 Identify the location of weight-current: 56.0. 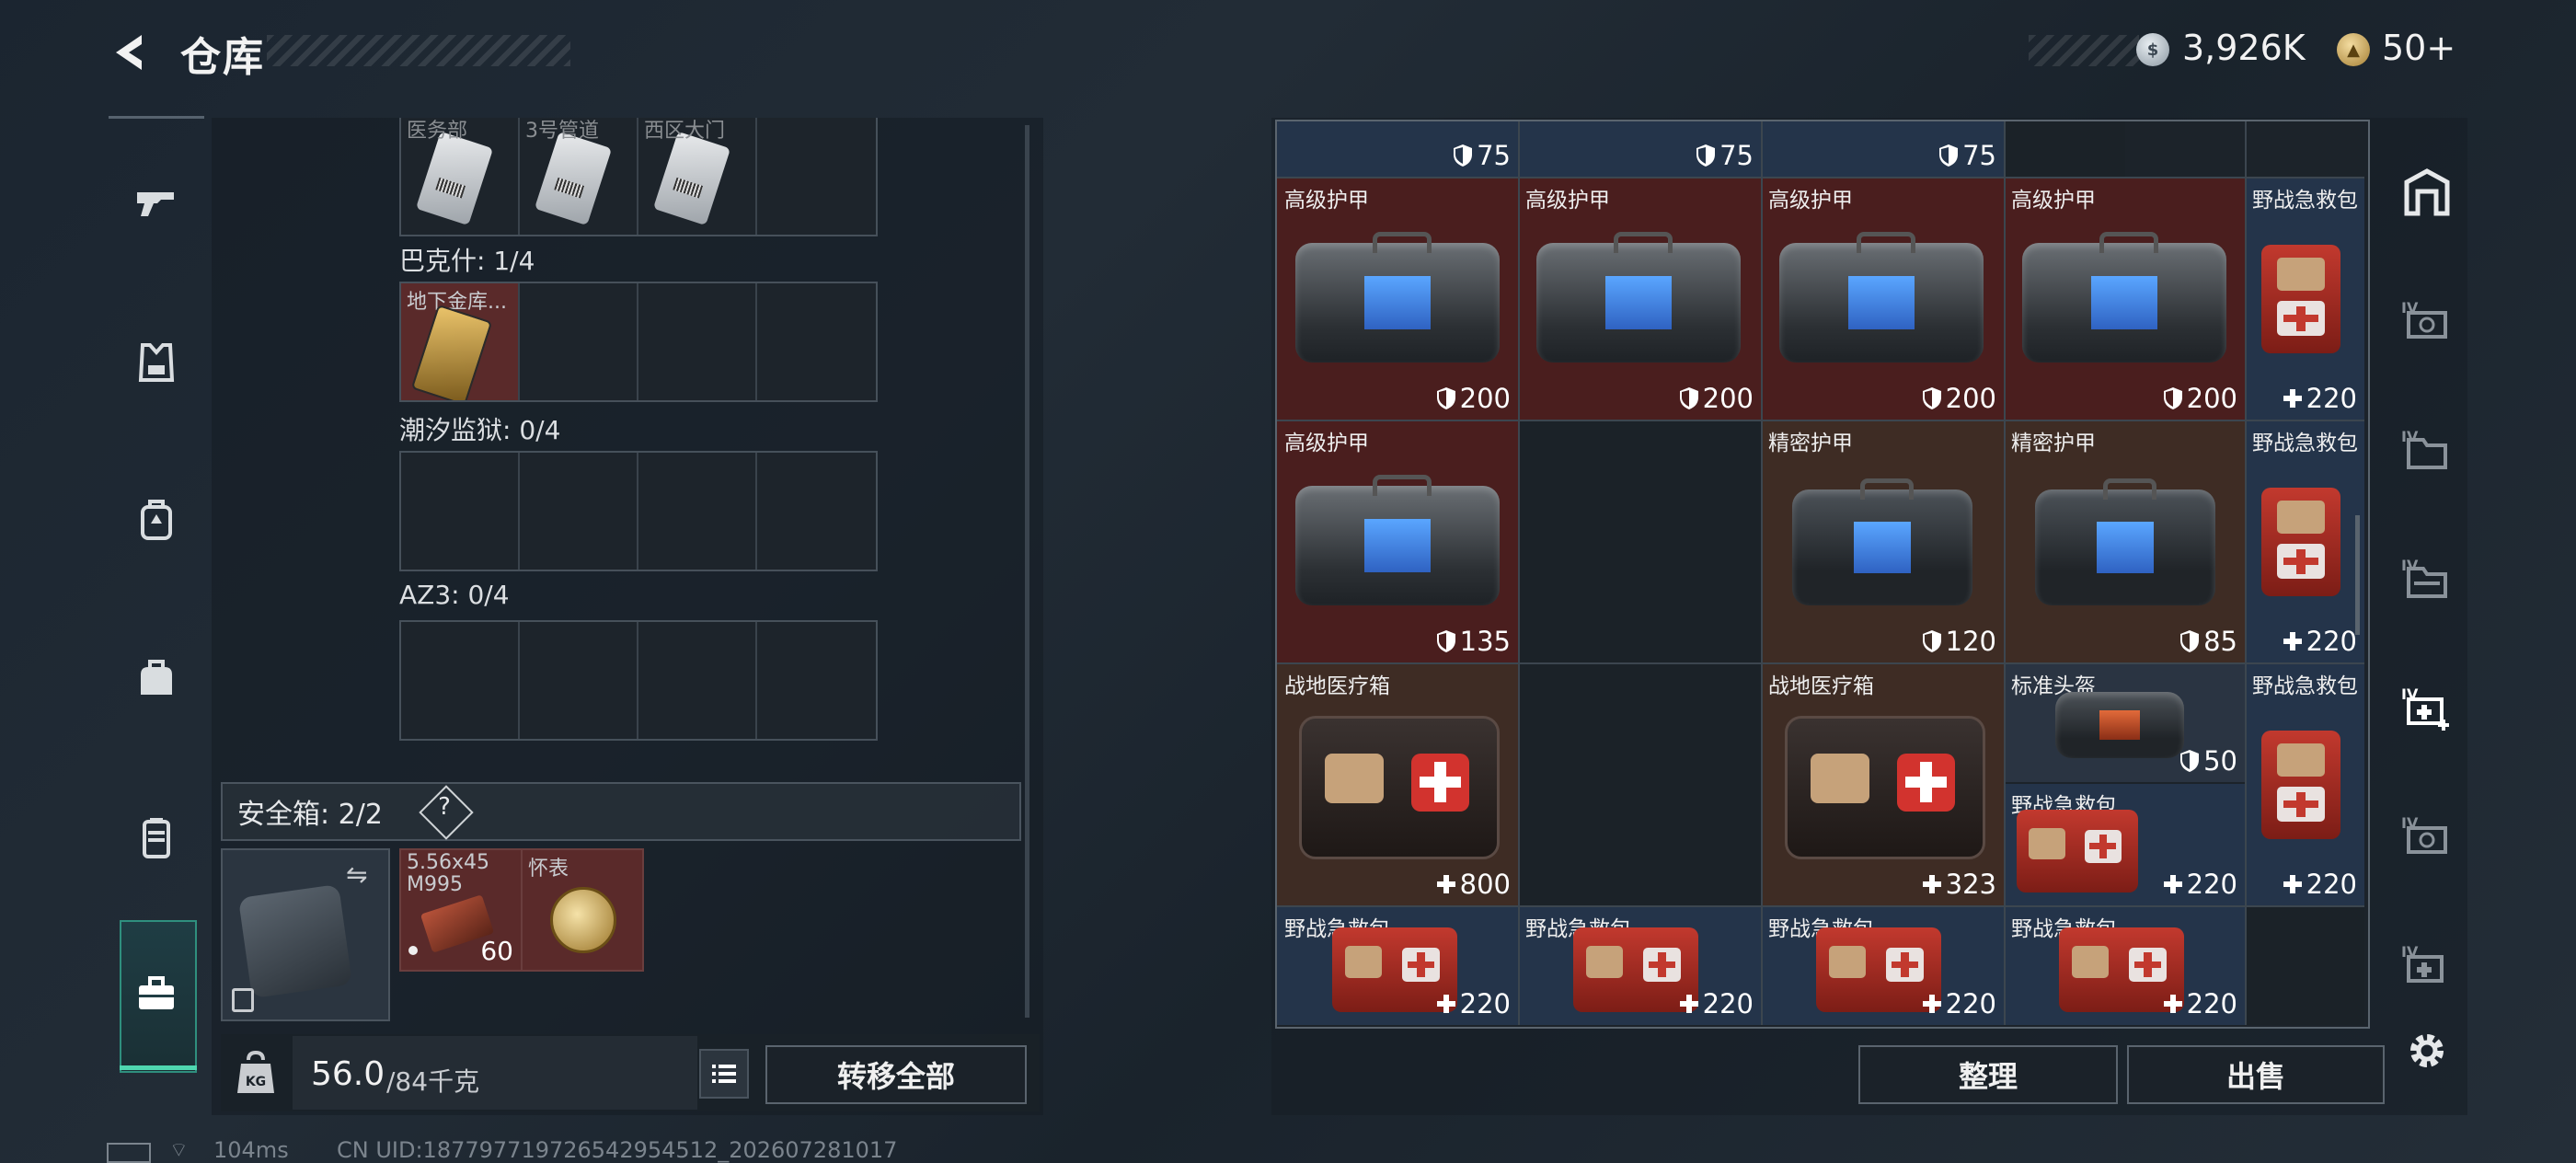
(348, 1074).